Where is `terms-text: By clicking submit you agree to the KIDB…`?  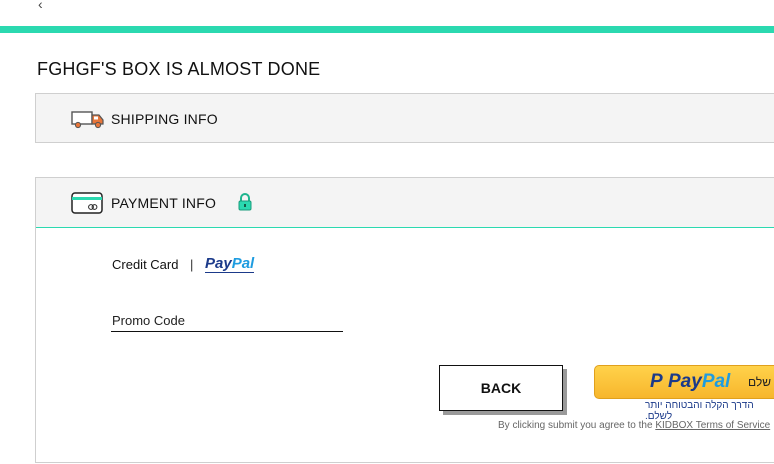
terms-text: By clicking submit you agree to the KIDB… is located at coordinates (634, 425).